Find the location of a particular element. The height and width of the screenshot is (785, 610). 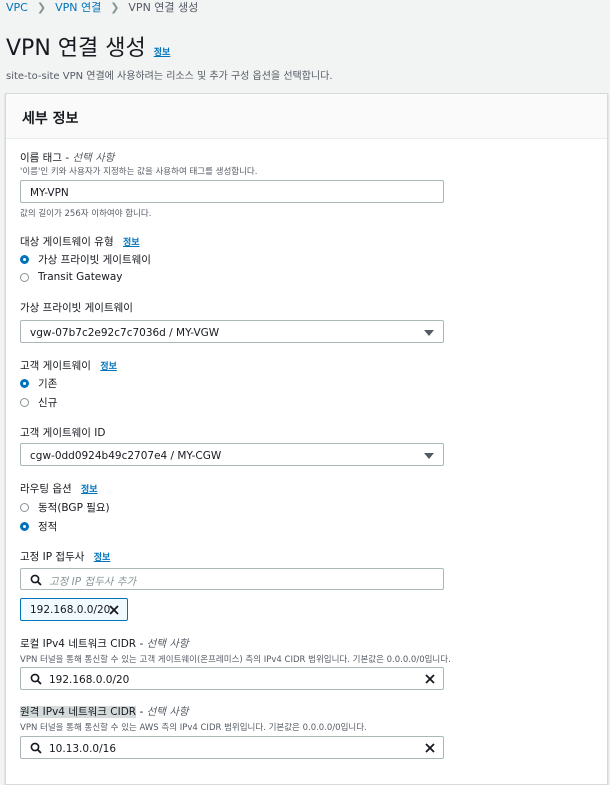

breadcrumb-vpc: VPC is located at coordinates (17, 7).